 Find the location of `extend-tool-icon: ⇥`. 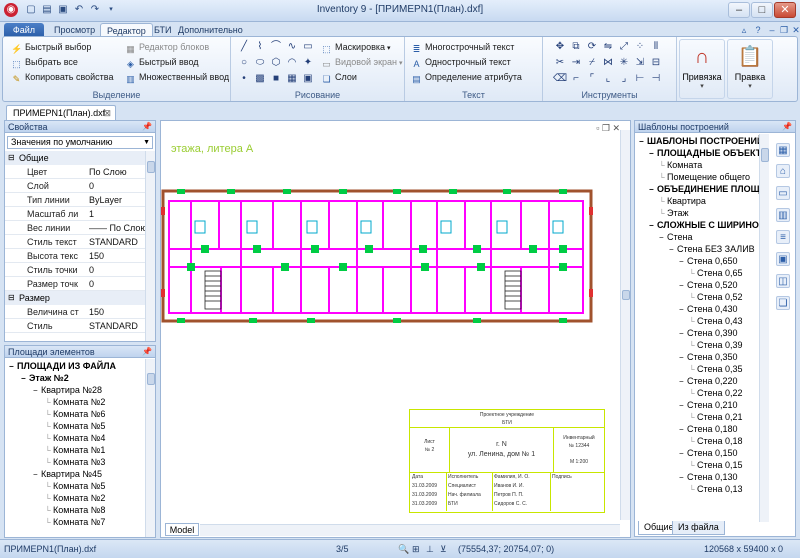

extend-tool-icon: ⇥ is located at coordinates (576, 63).